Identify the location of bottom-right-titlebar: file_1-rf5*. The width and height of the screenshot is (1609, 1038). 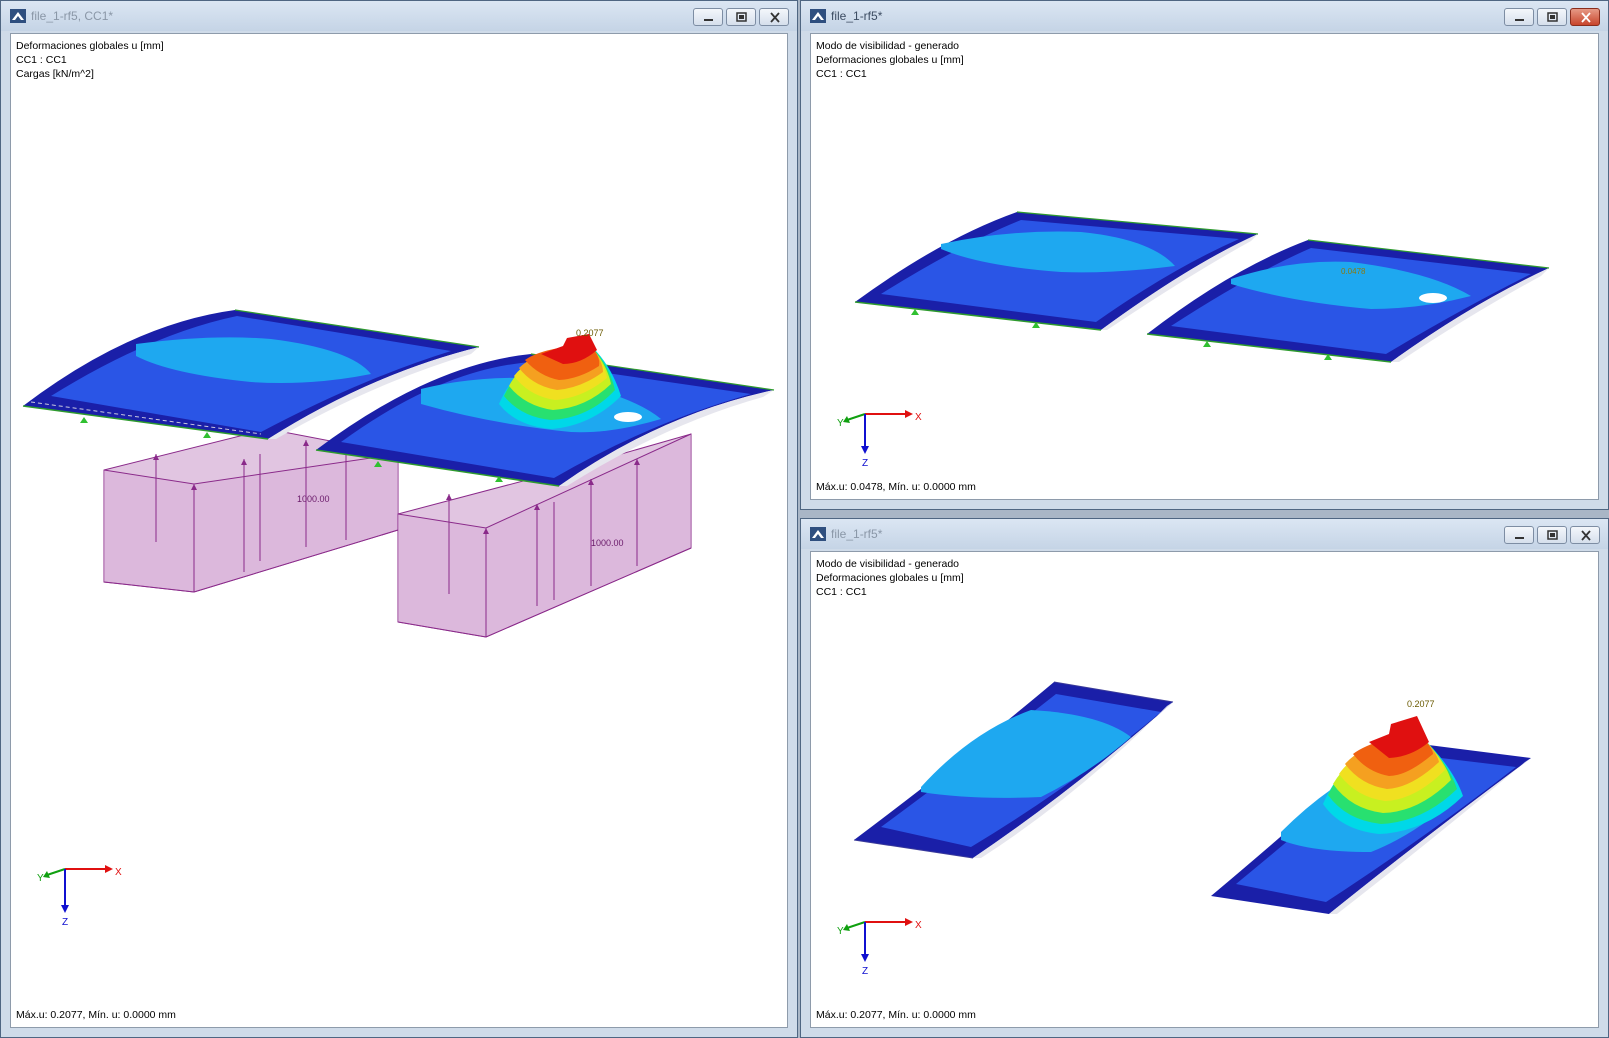
(1204, 534).